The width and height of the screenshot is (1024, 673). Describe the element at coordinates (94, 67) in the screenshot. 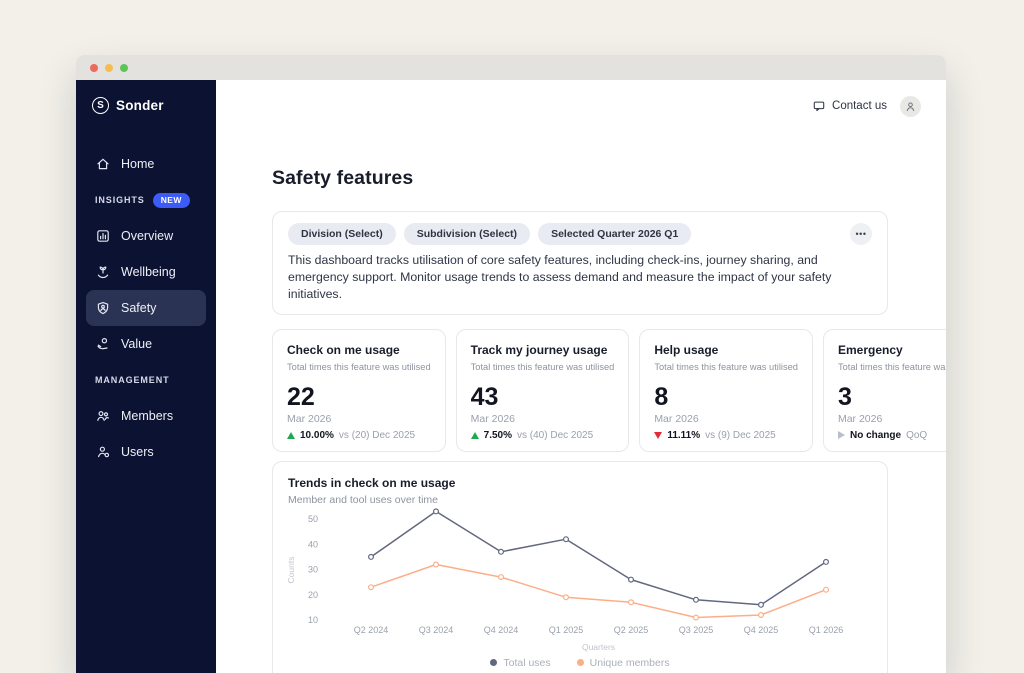

I see `close-window-button` at that location.